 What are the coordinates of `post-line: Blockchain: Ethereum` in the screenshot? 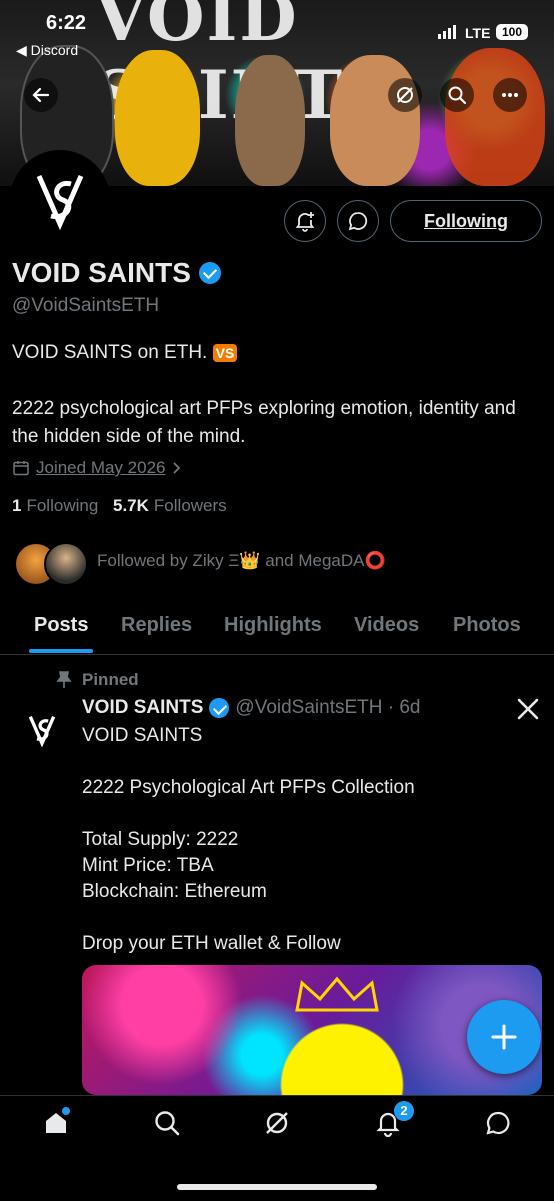 It's located at (174, 891).